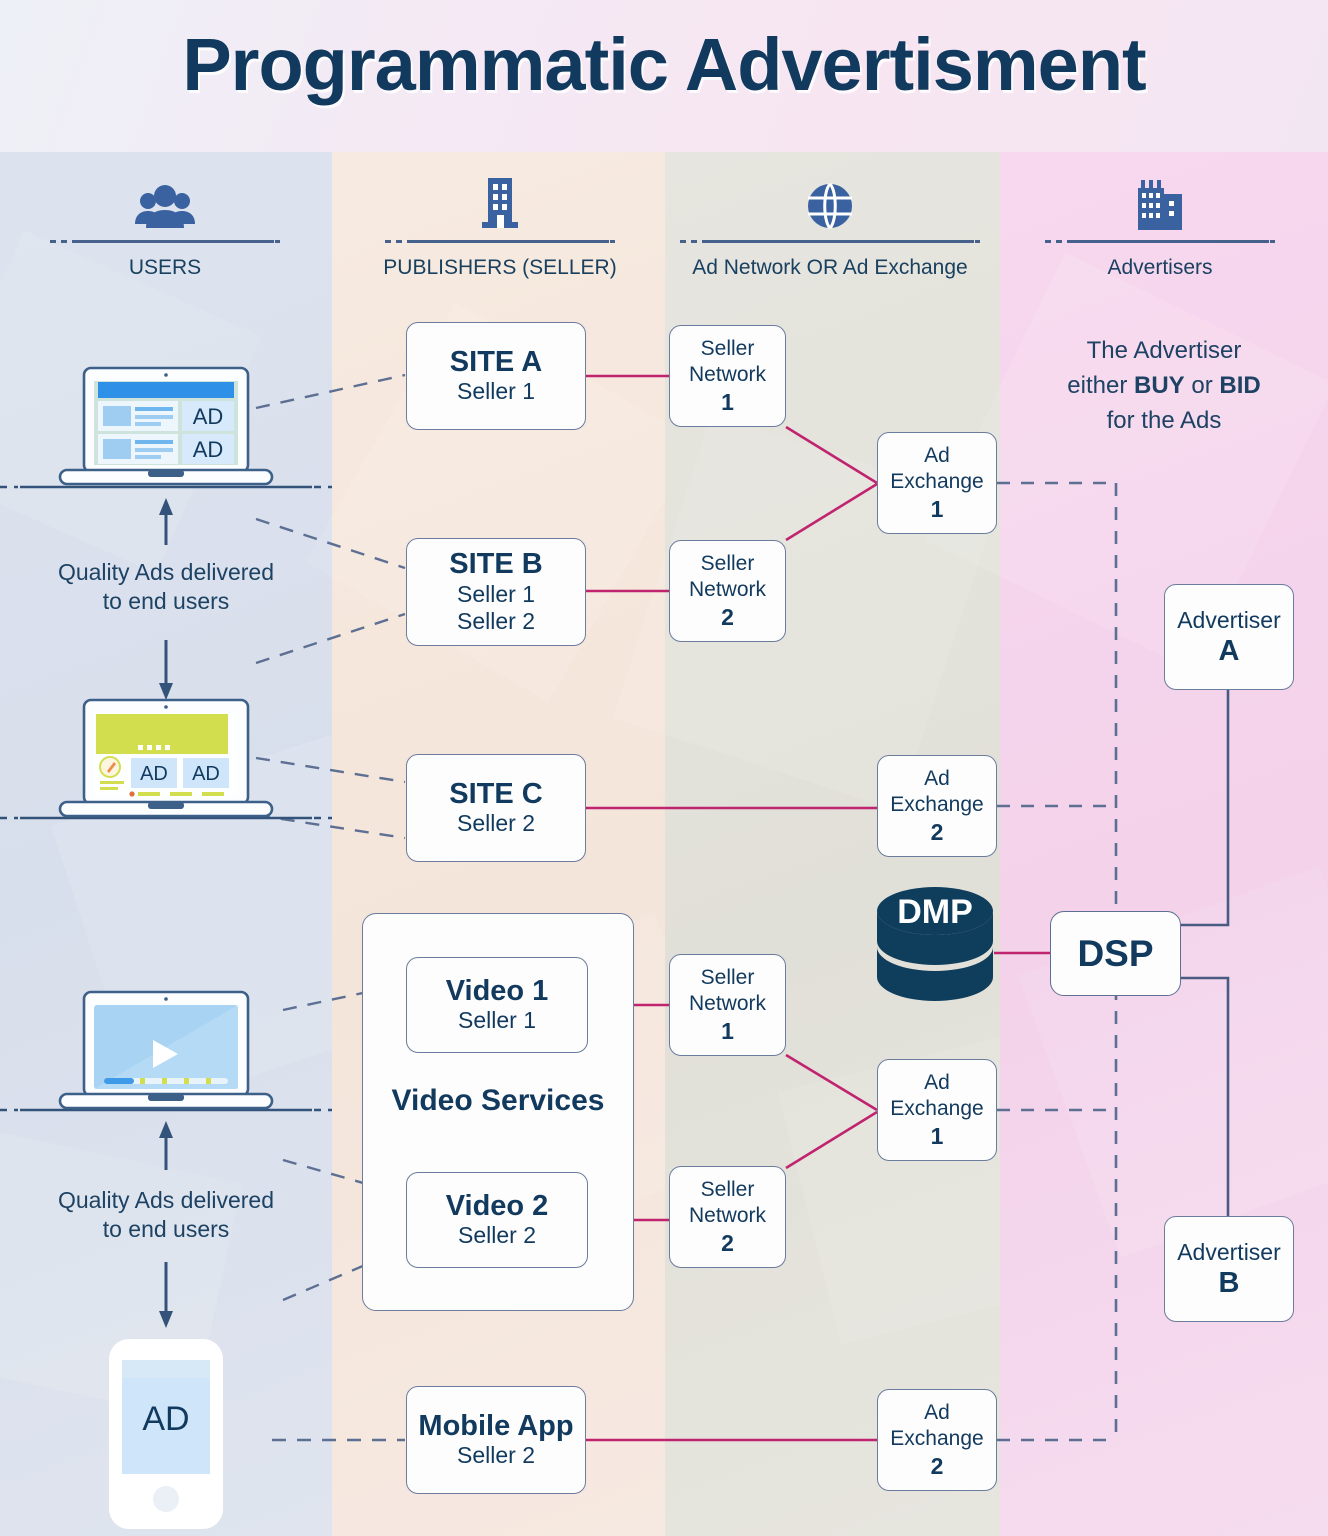 The image size is (1328, 1536). Describe the element at coordinates (496, 1425) in the screenshot. I see `publisher-name: Mobile App` at that location.